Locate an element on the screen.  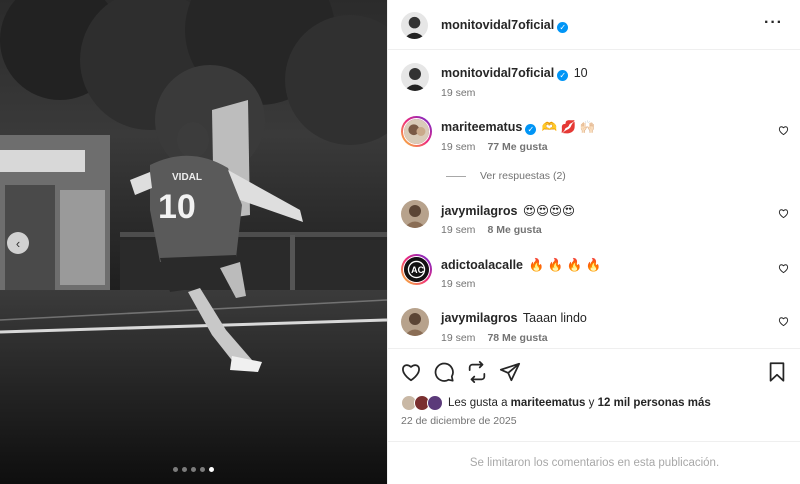
chevron-left-icon: ‹ is located at coordinates (18, 243).